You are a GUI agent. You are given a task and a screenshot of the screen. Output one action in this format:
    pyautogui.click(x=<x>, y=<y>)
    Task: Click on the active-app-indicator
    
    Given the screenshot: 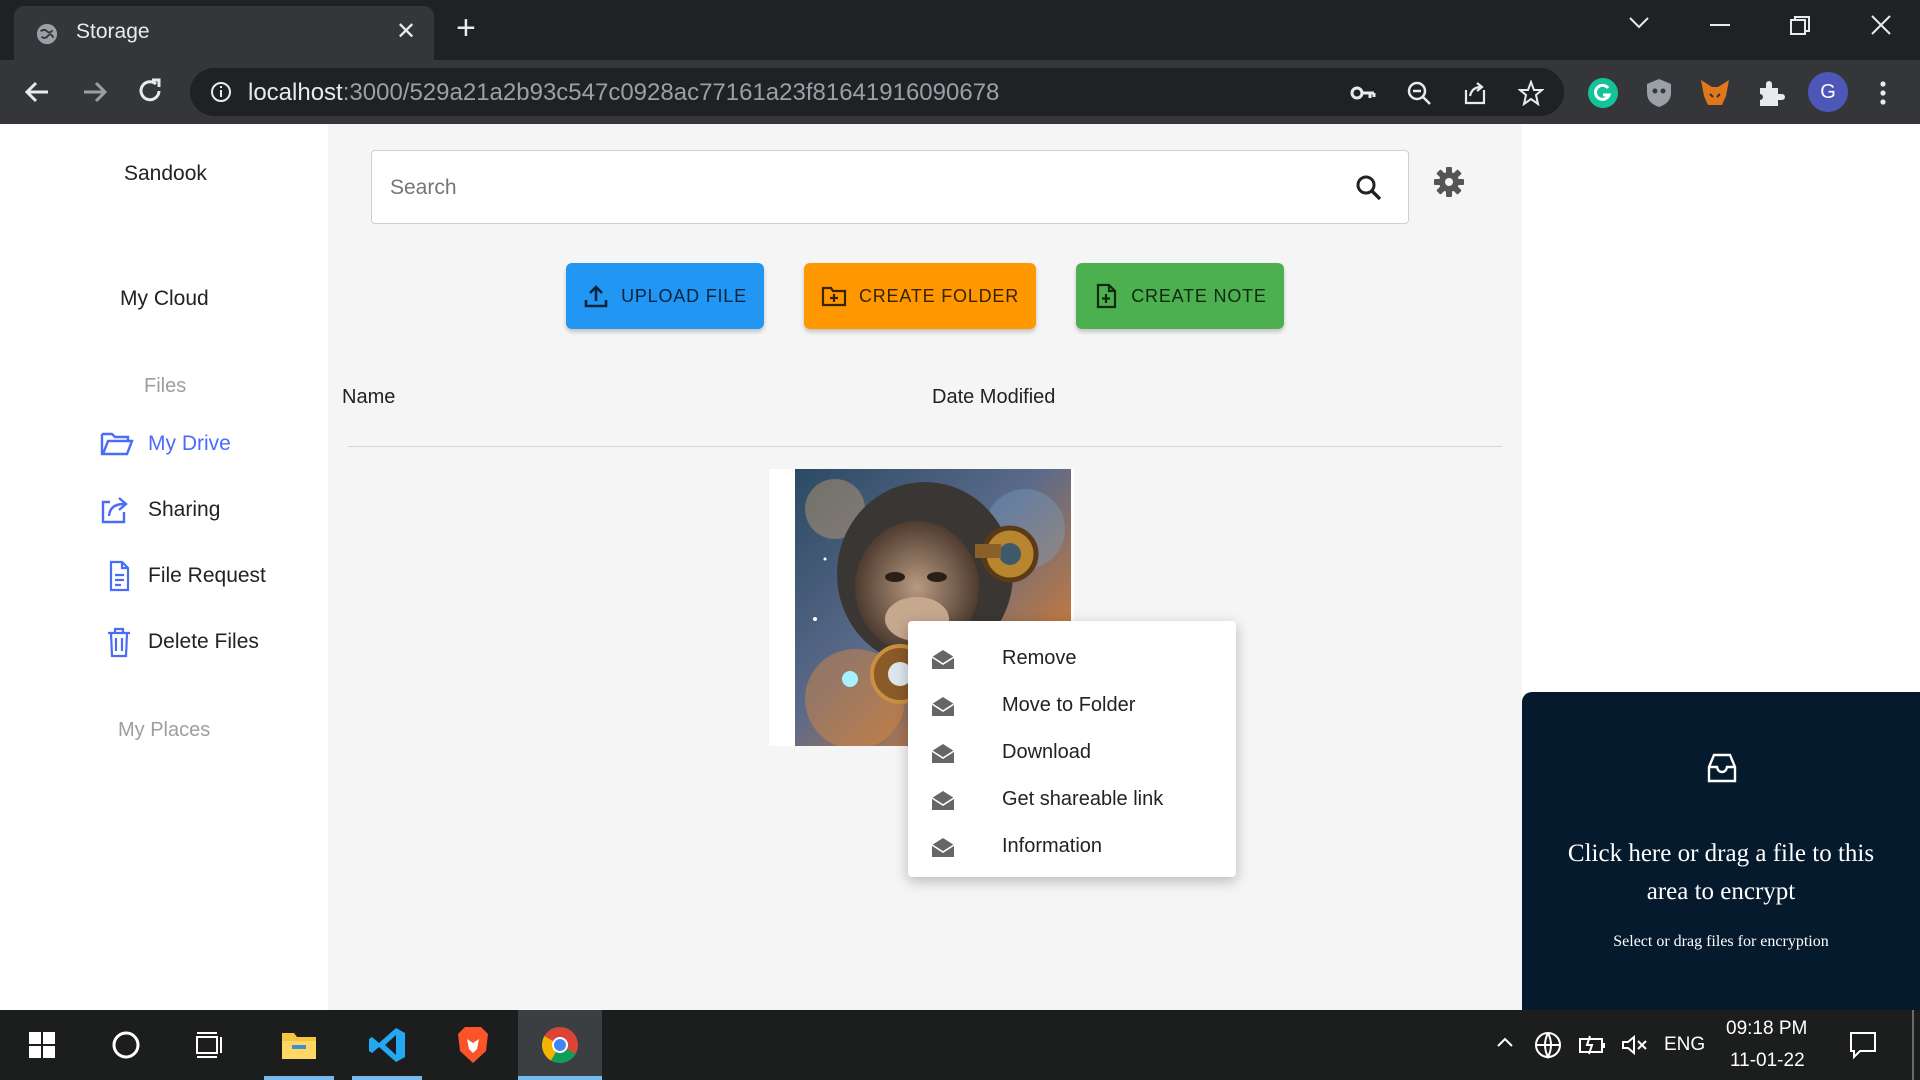 What is the action you would take?
    pyautogui.click(x=387, y=1078)
    